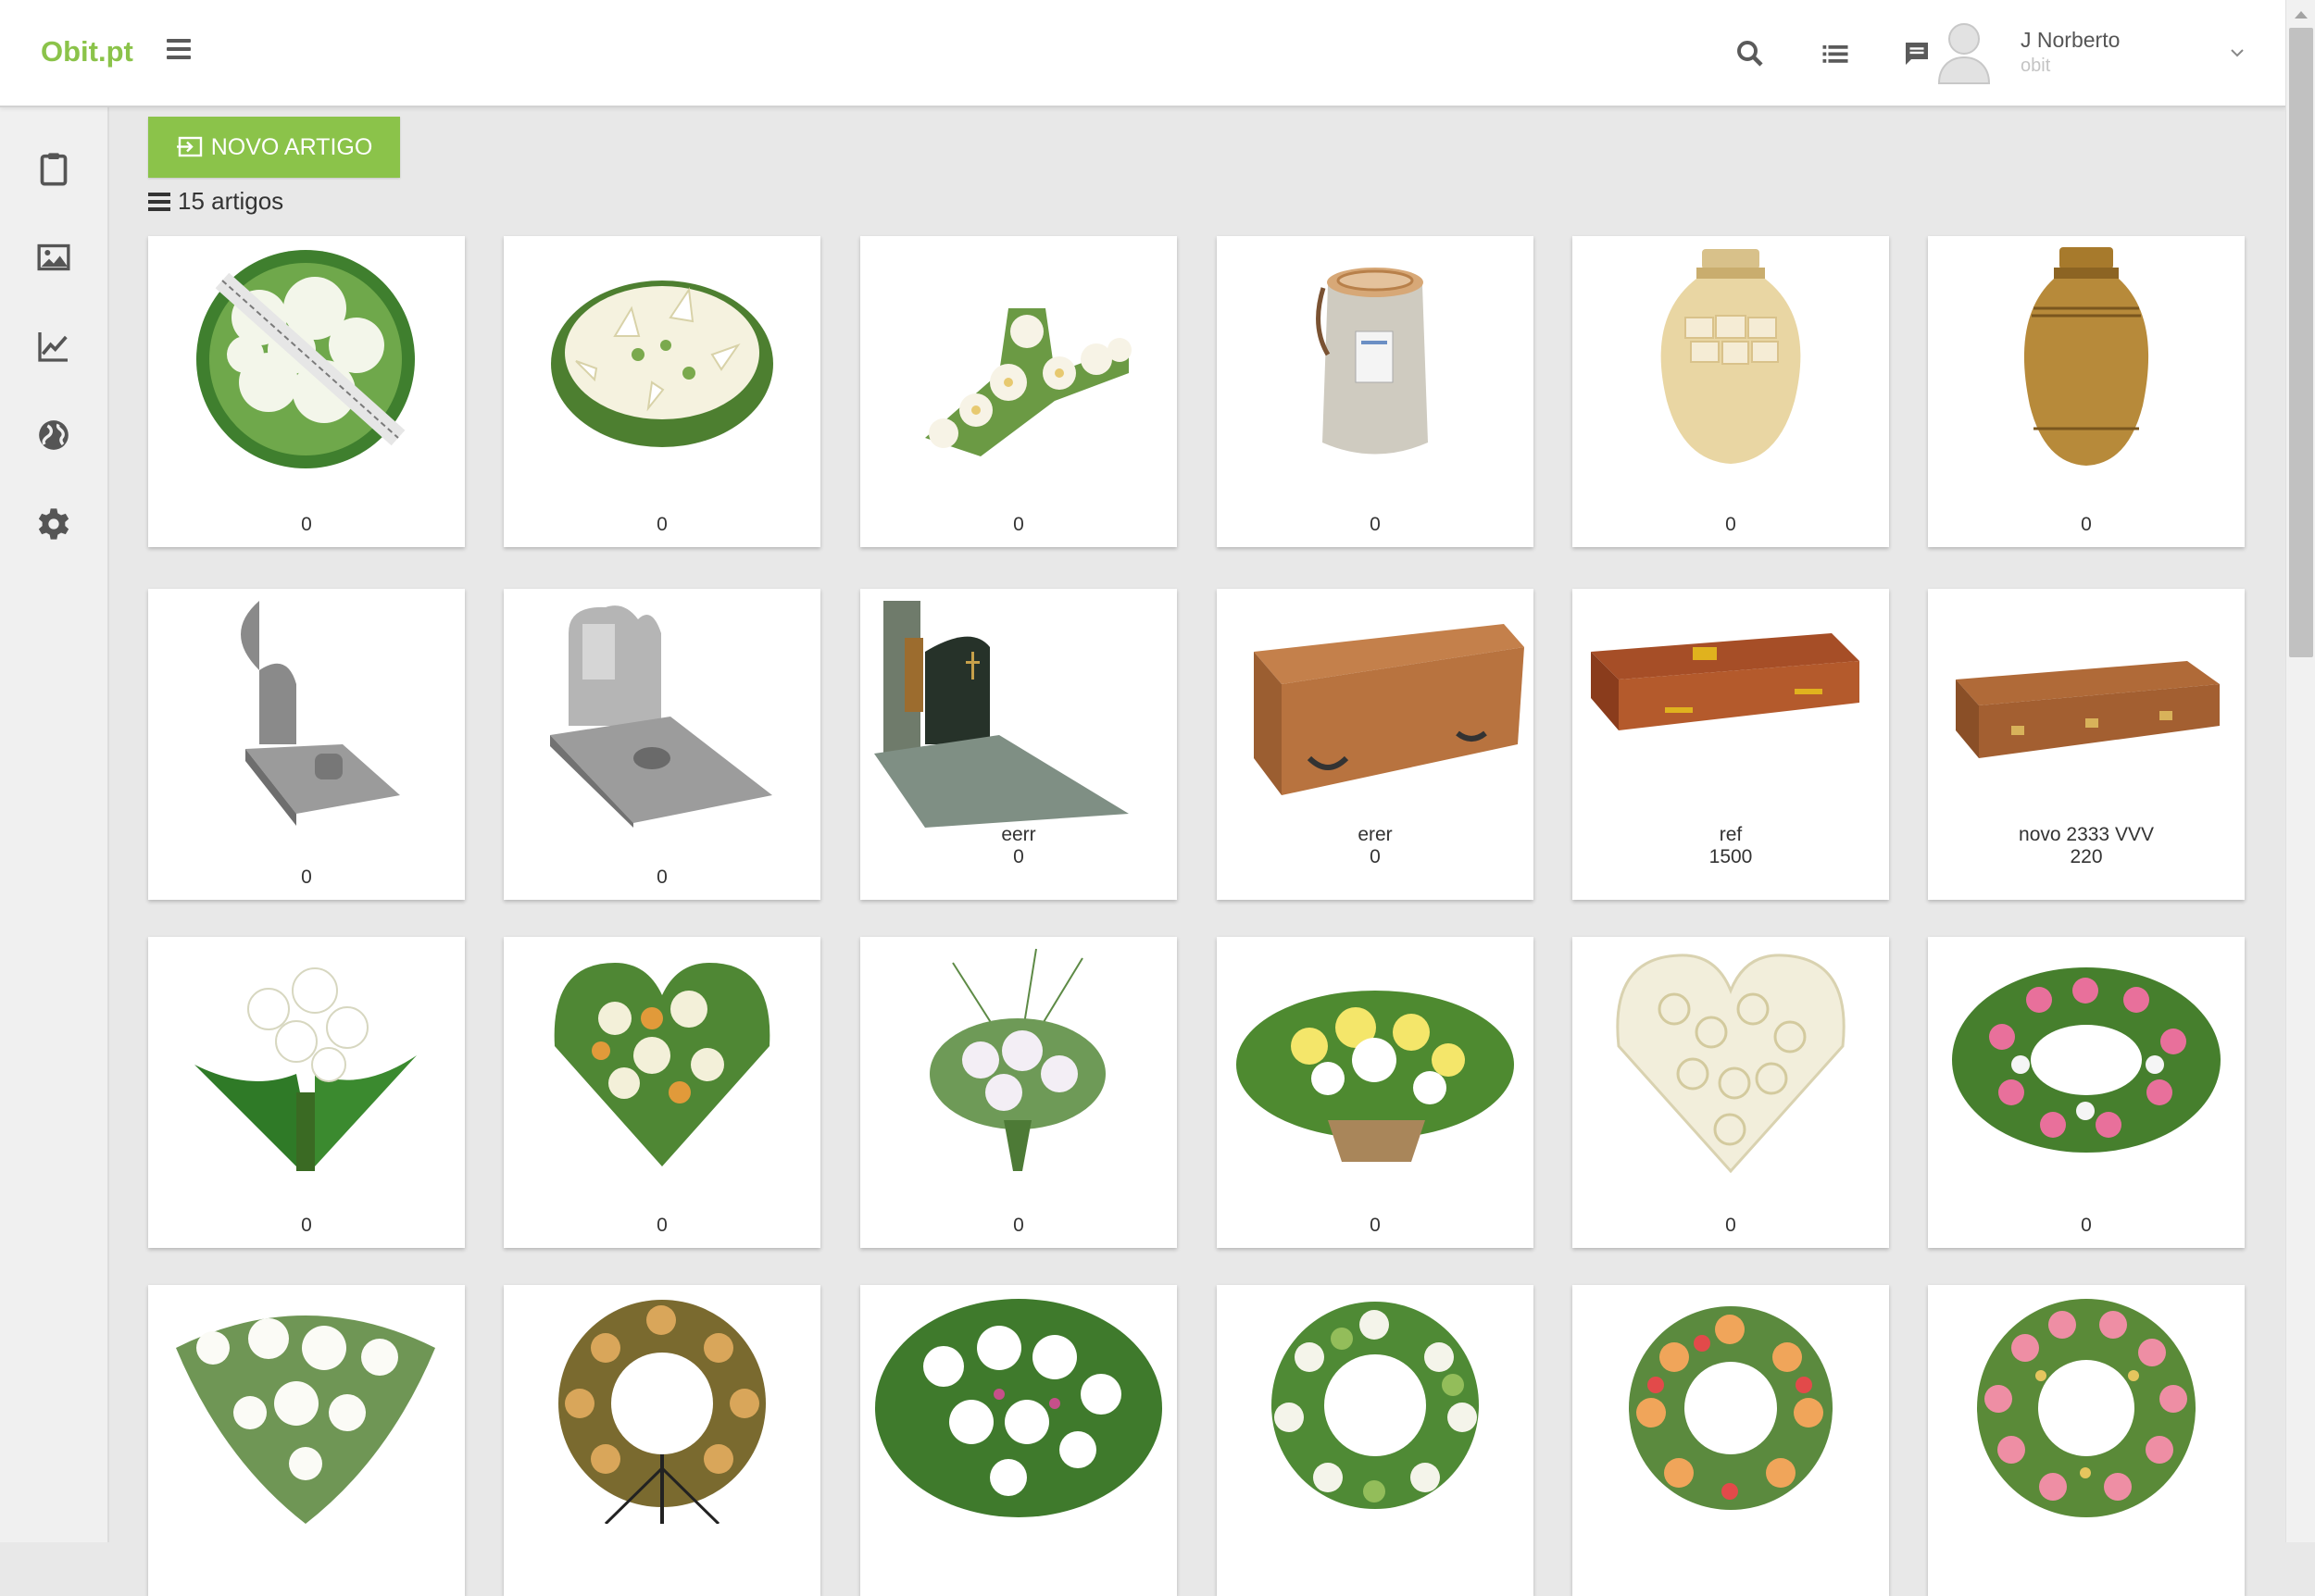 The width and height of the screenshot is (2315, 1596). Describe the element at coordinates (291, 146) in the screenshot. I see `new-article-label: NOVO ARTIGO` at that location.